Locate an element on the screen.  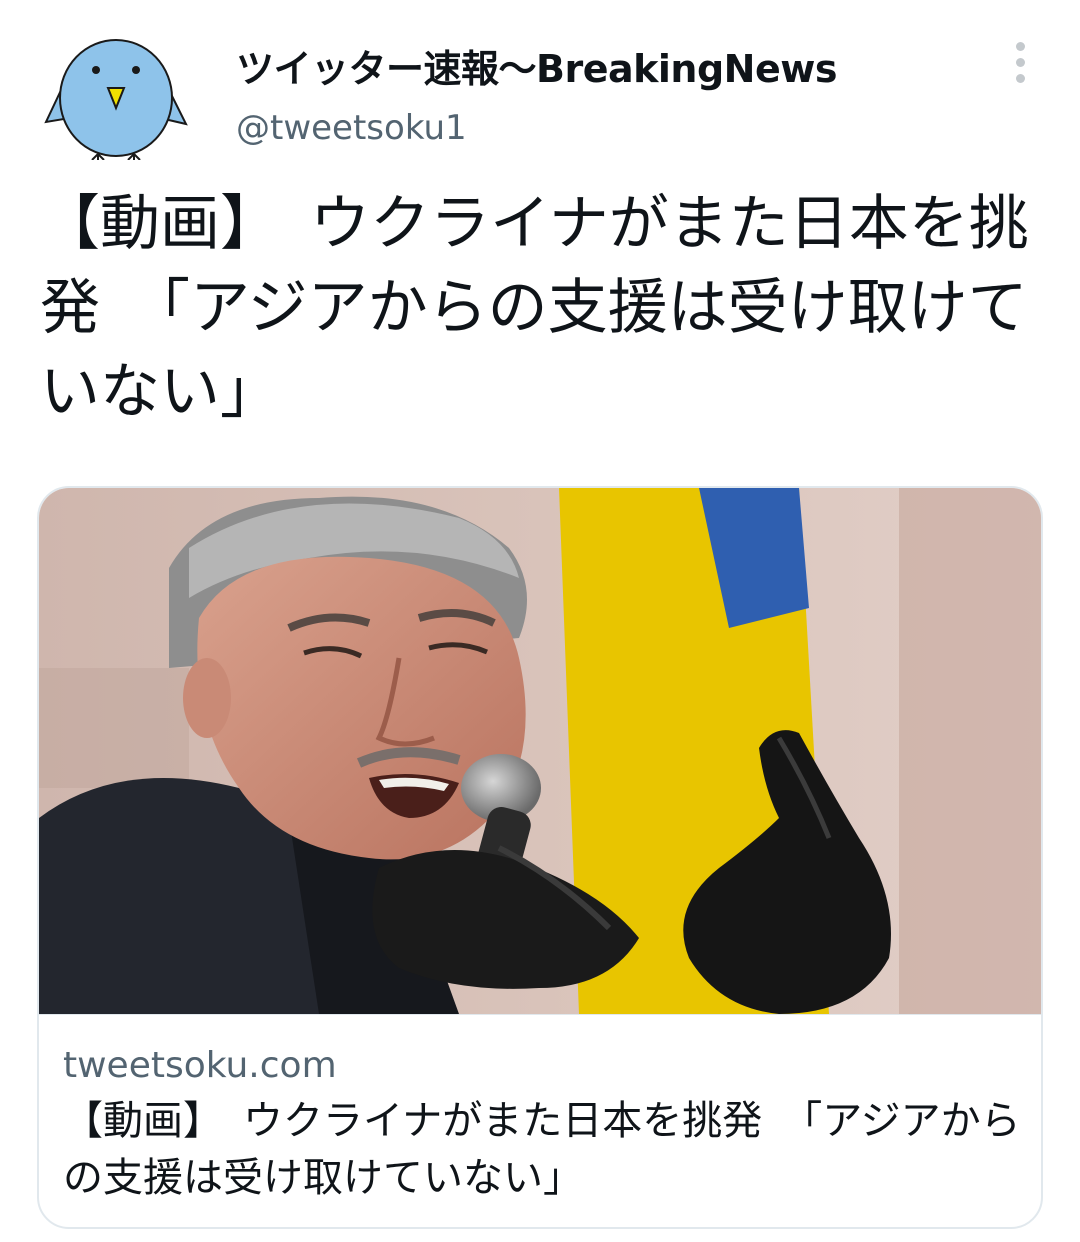
more-vertical-icon is located at coordinates (1020, 46).